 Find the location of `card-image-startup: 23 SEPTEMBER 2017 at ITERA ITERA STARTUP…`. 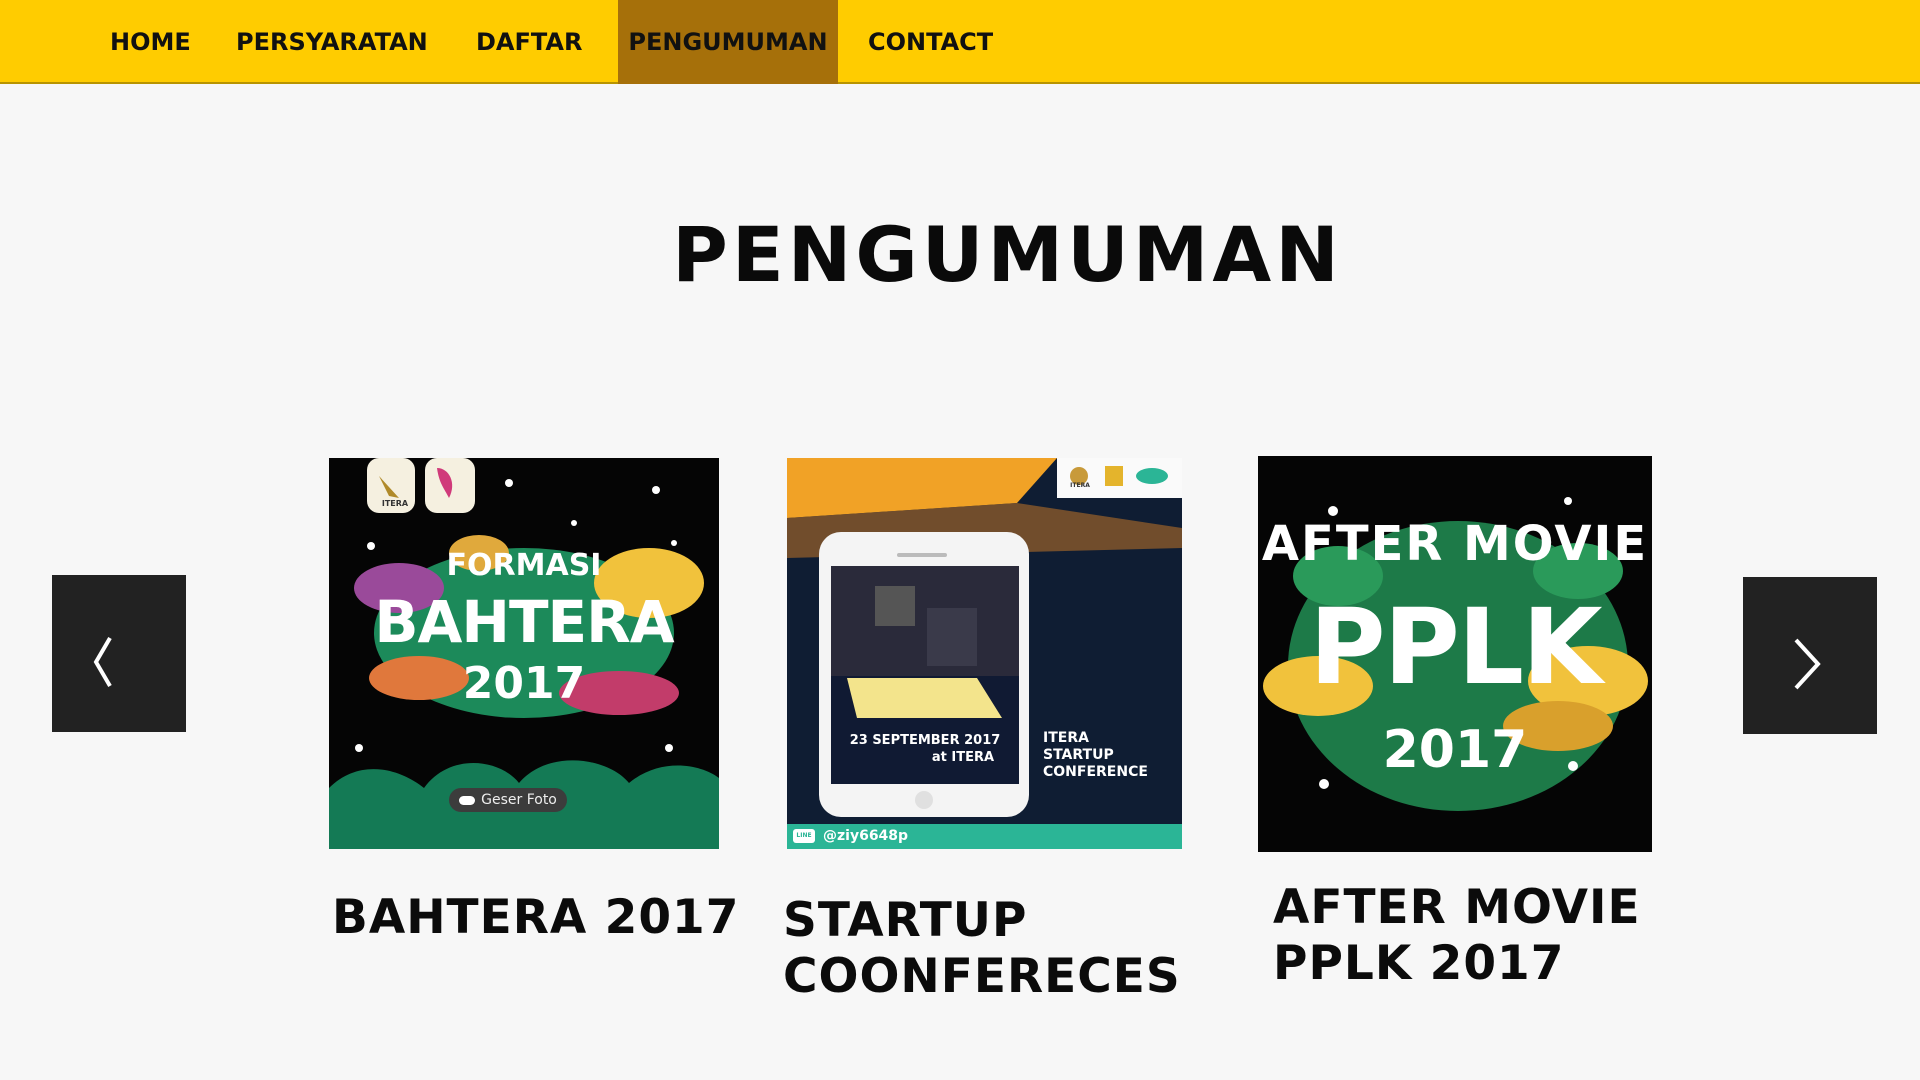

card-image-startup: 23 SEPTEMBER 2017 at ITERA ITERA STARTUP… is located at coordinates (984, 653).